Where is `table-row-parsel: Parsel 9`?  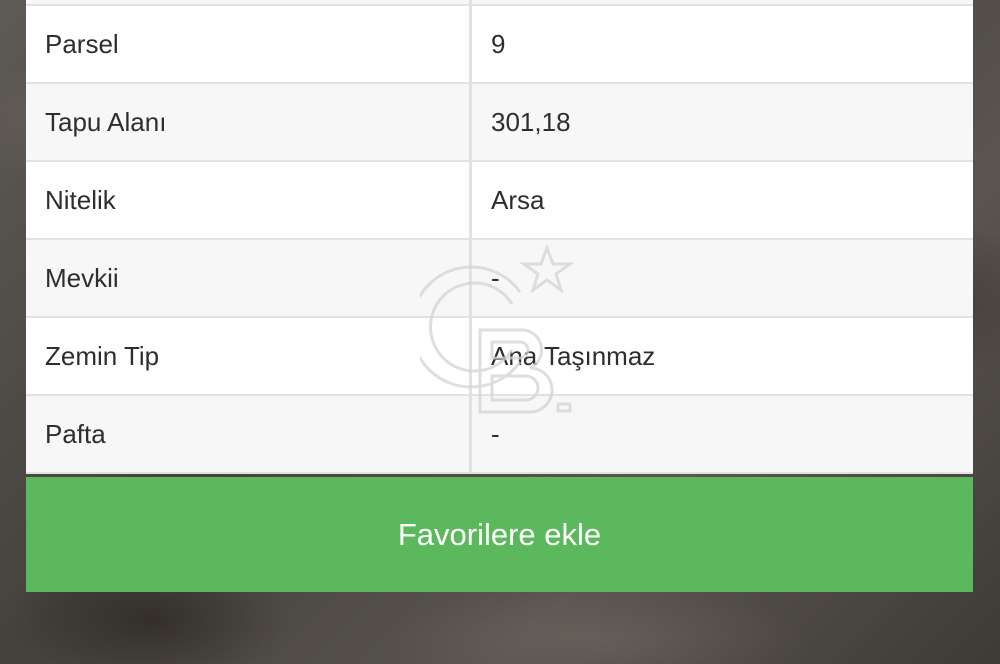 table-row-parsel: Parsel 9 is located at coordinates (499, 45).